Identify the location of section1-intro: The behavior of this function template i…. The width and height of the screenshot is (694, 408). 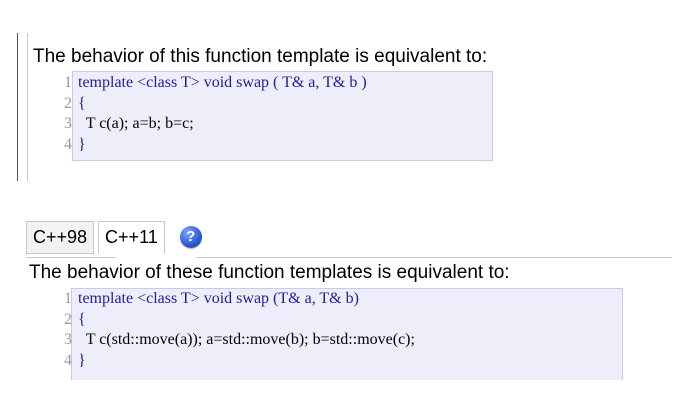
(260, 56).